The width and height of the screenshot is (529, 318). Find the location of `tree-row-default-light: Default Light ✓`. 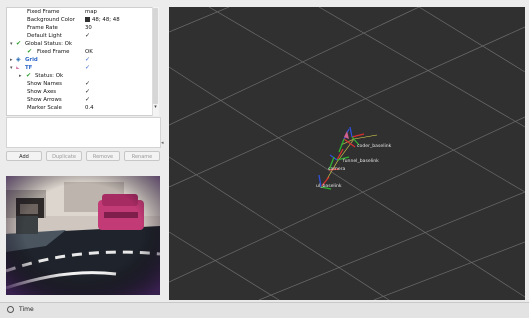

tree-row-default-light: Default Light ✓ is located at coordinates (82, 36).